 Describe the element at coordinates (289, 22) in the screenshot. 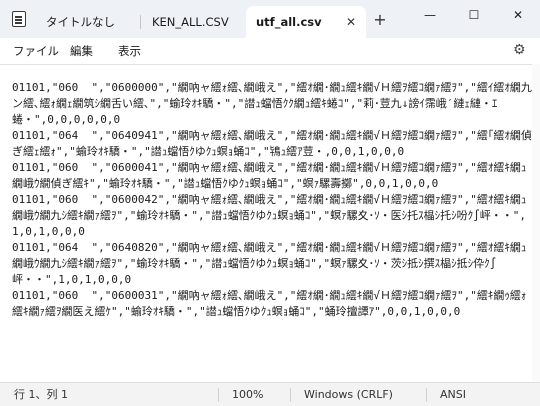

I see `tab-label: utf_all.csv` at that location.